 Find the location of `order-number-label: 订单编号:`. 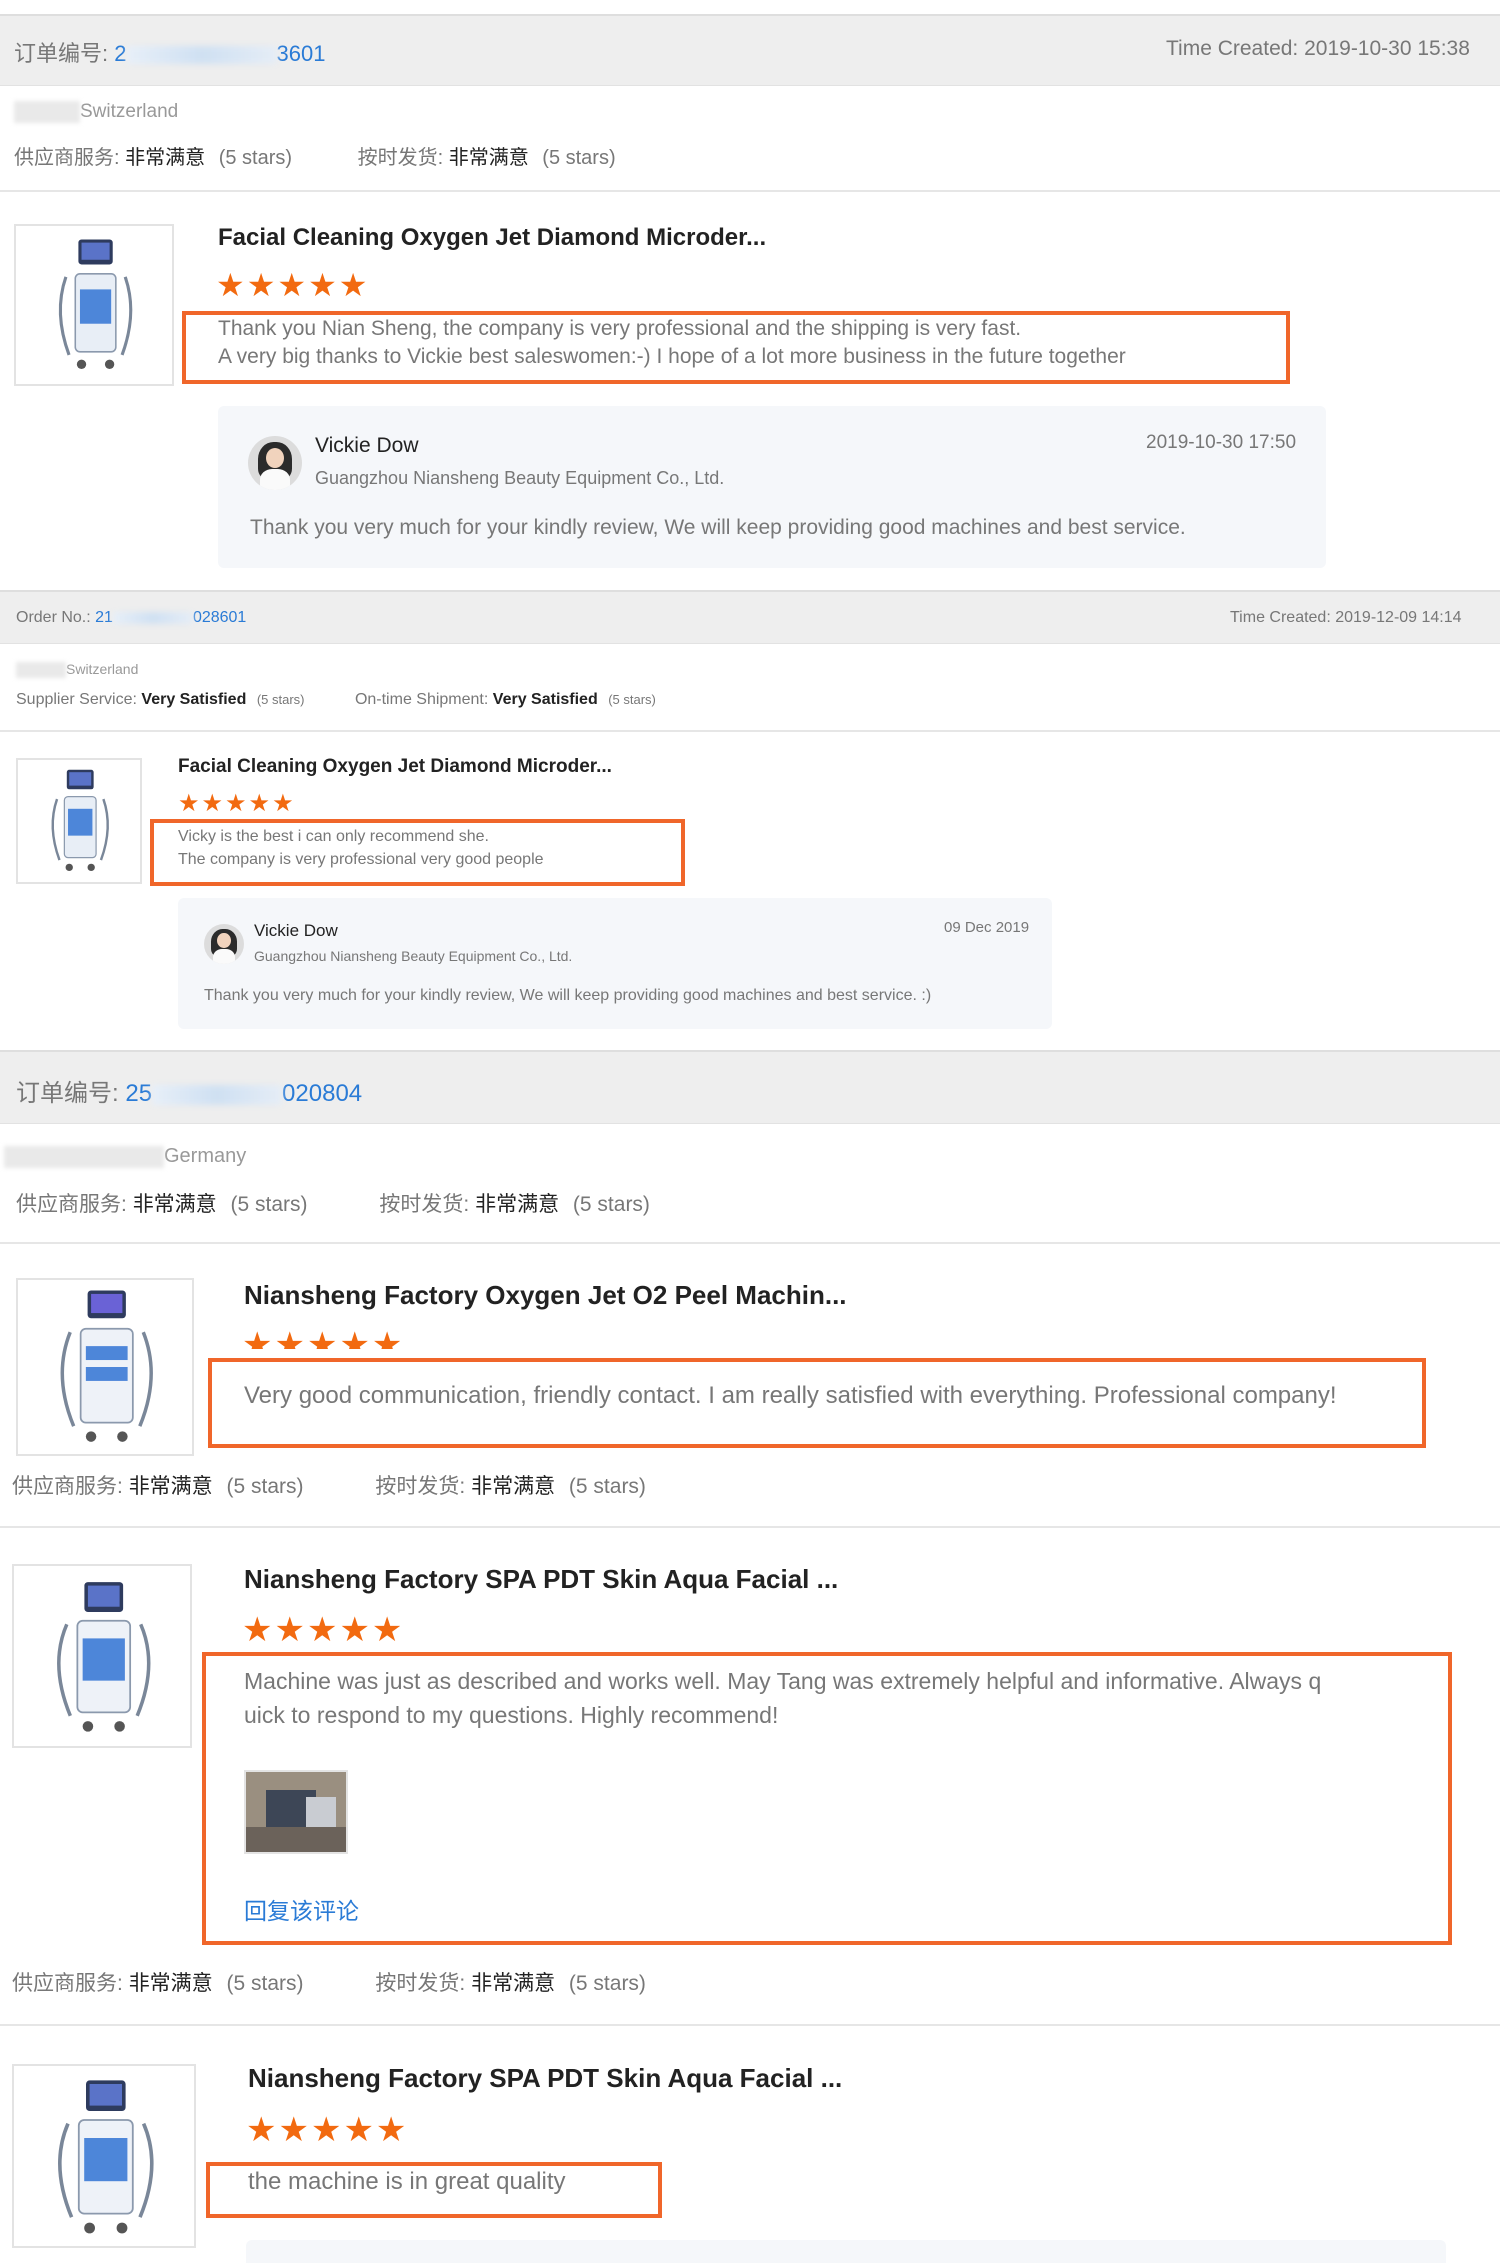

order-number-label: 订单编号: is located at coordinates (67, 1093).